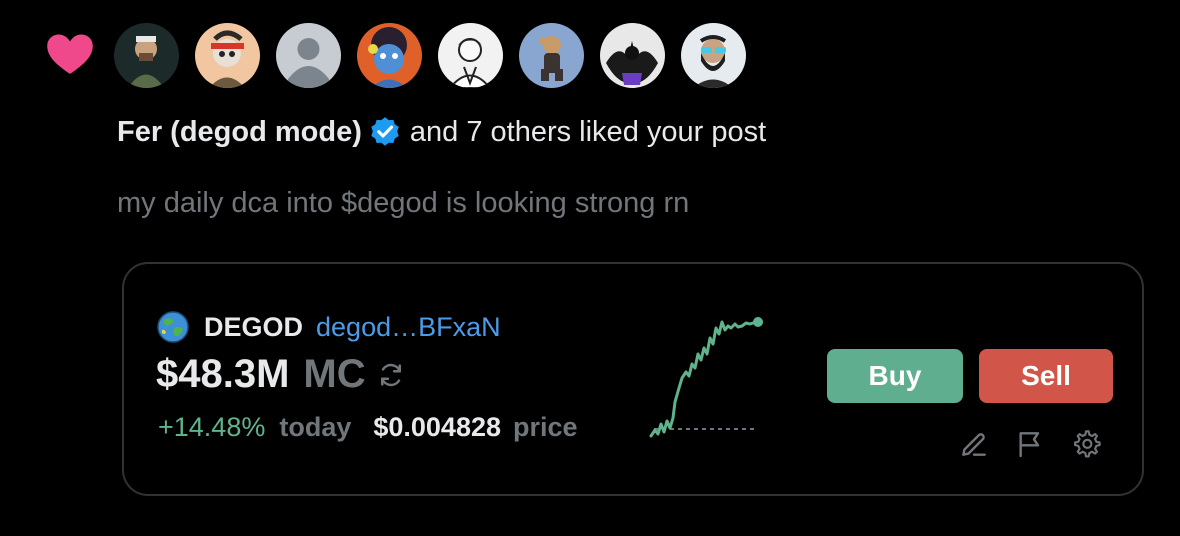 The image size is (1180, 536). Describe the element at coordinates (239, 132) in the screenshot. I see `liker-name: Fer (degod mode)` at that location.